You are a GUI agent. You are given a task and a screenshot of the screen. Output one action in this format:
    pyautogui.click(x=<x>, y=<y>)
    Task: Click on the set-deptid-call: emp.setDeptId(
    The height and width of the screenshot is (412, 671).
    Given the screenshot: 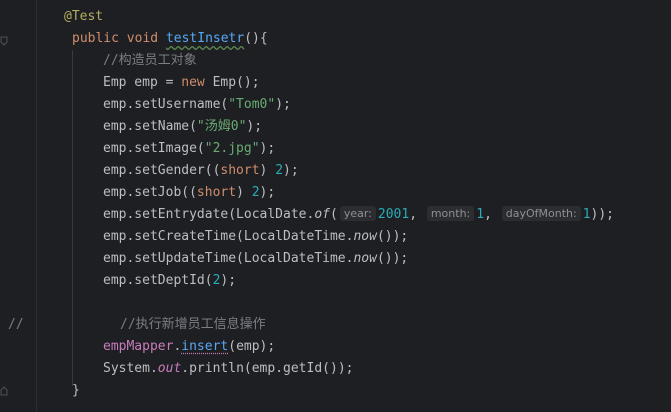 What is the action you would take?
    pyautogui.click(x=158, y=280)
    